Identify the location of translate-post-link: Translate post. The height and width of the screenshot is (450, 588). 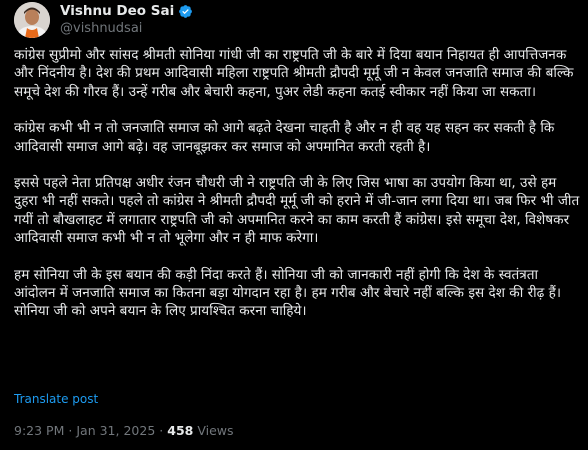
(56, 399).